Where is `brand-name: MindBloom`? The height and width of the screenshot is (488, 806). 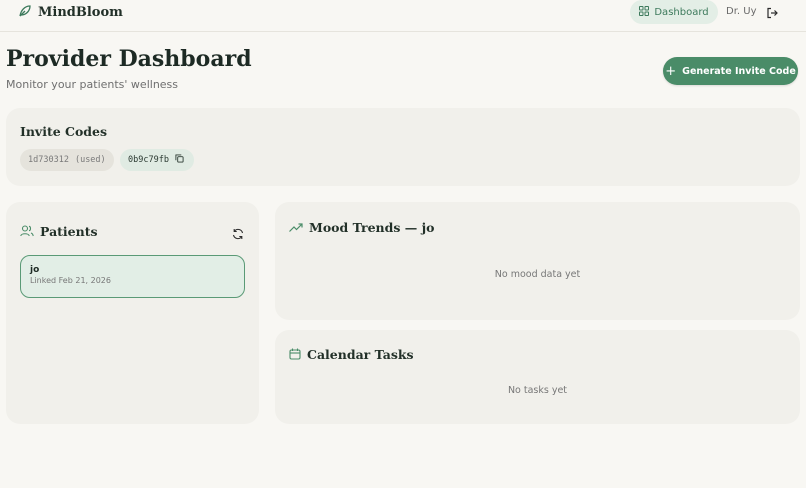 brand-name: MindBloom is located at coordinates (80, 12).